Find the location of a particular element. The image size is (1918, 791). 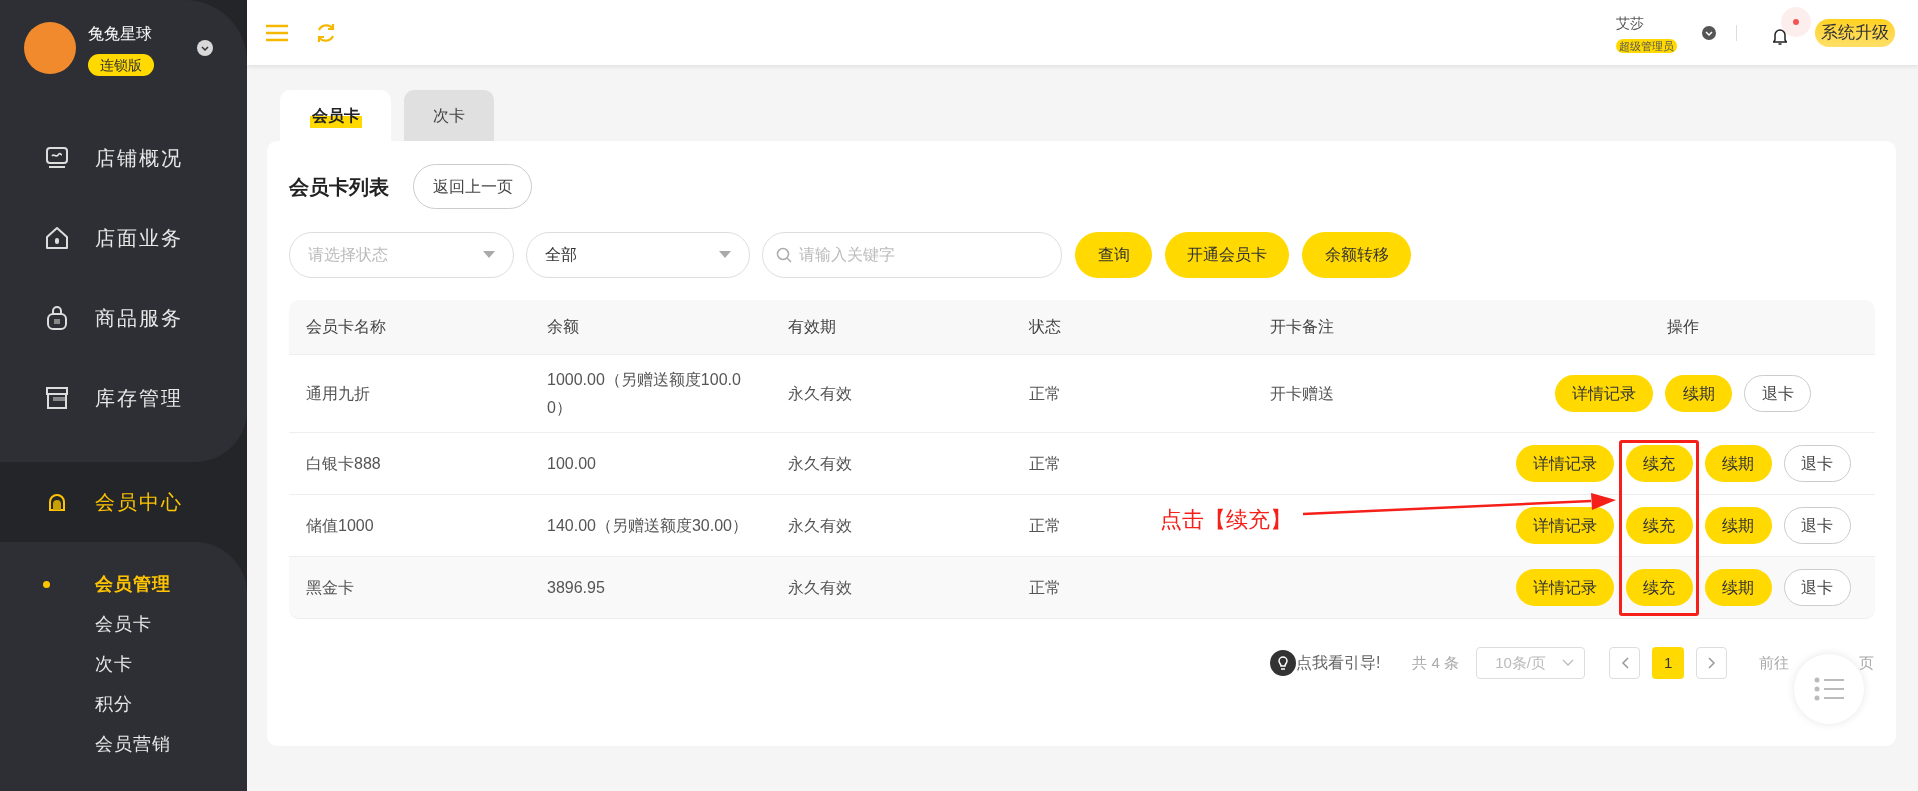

column-header: 操作 is located at coordinates (1683, 327).